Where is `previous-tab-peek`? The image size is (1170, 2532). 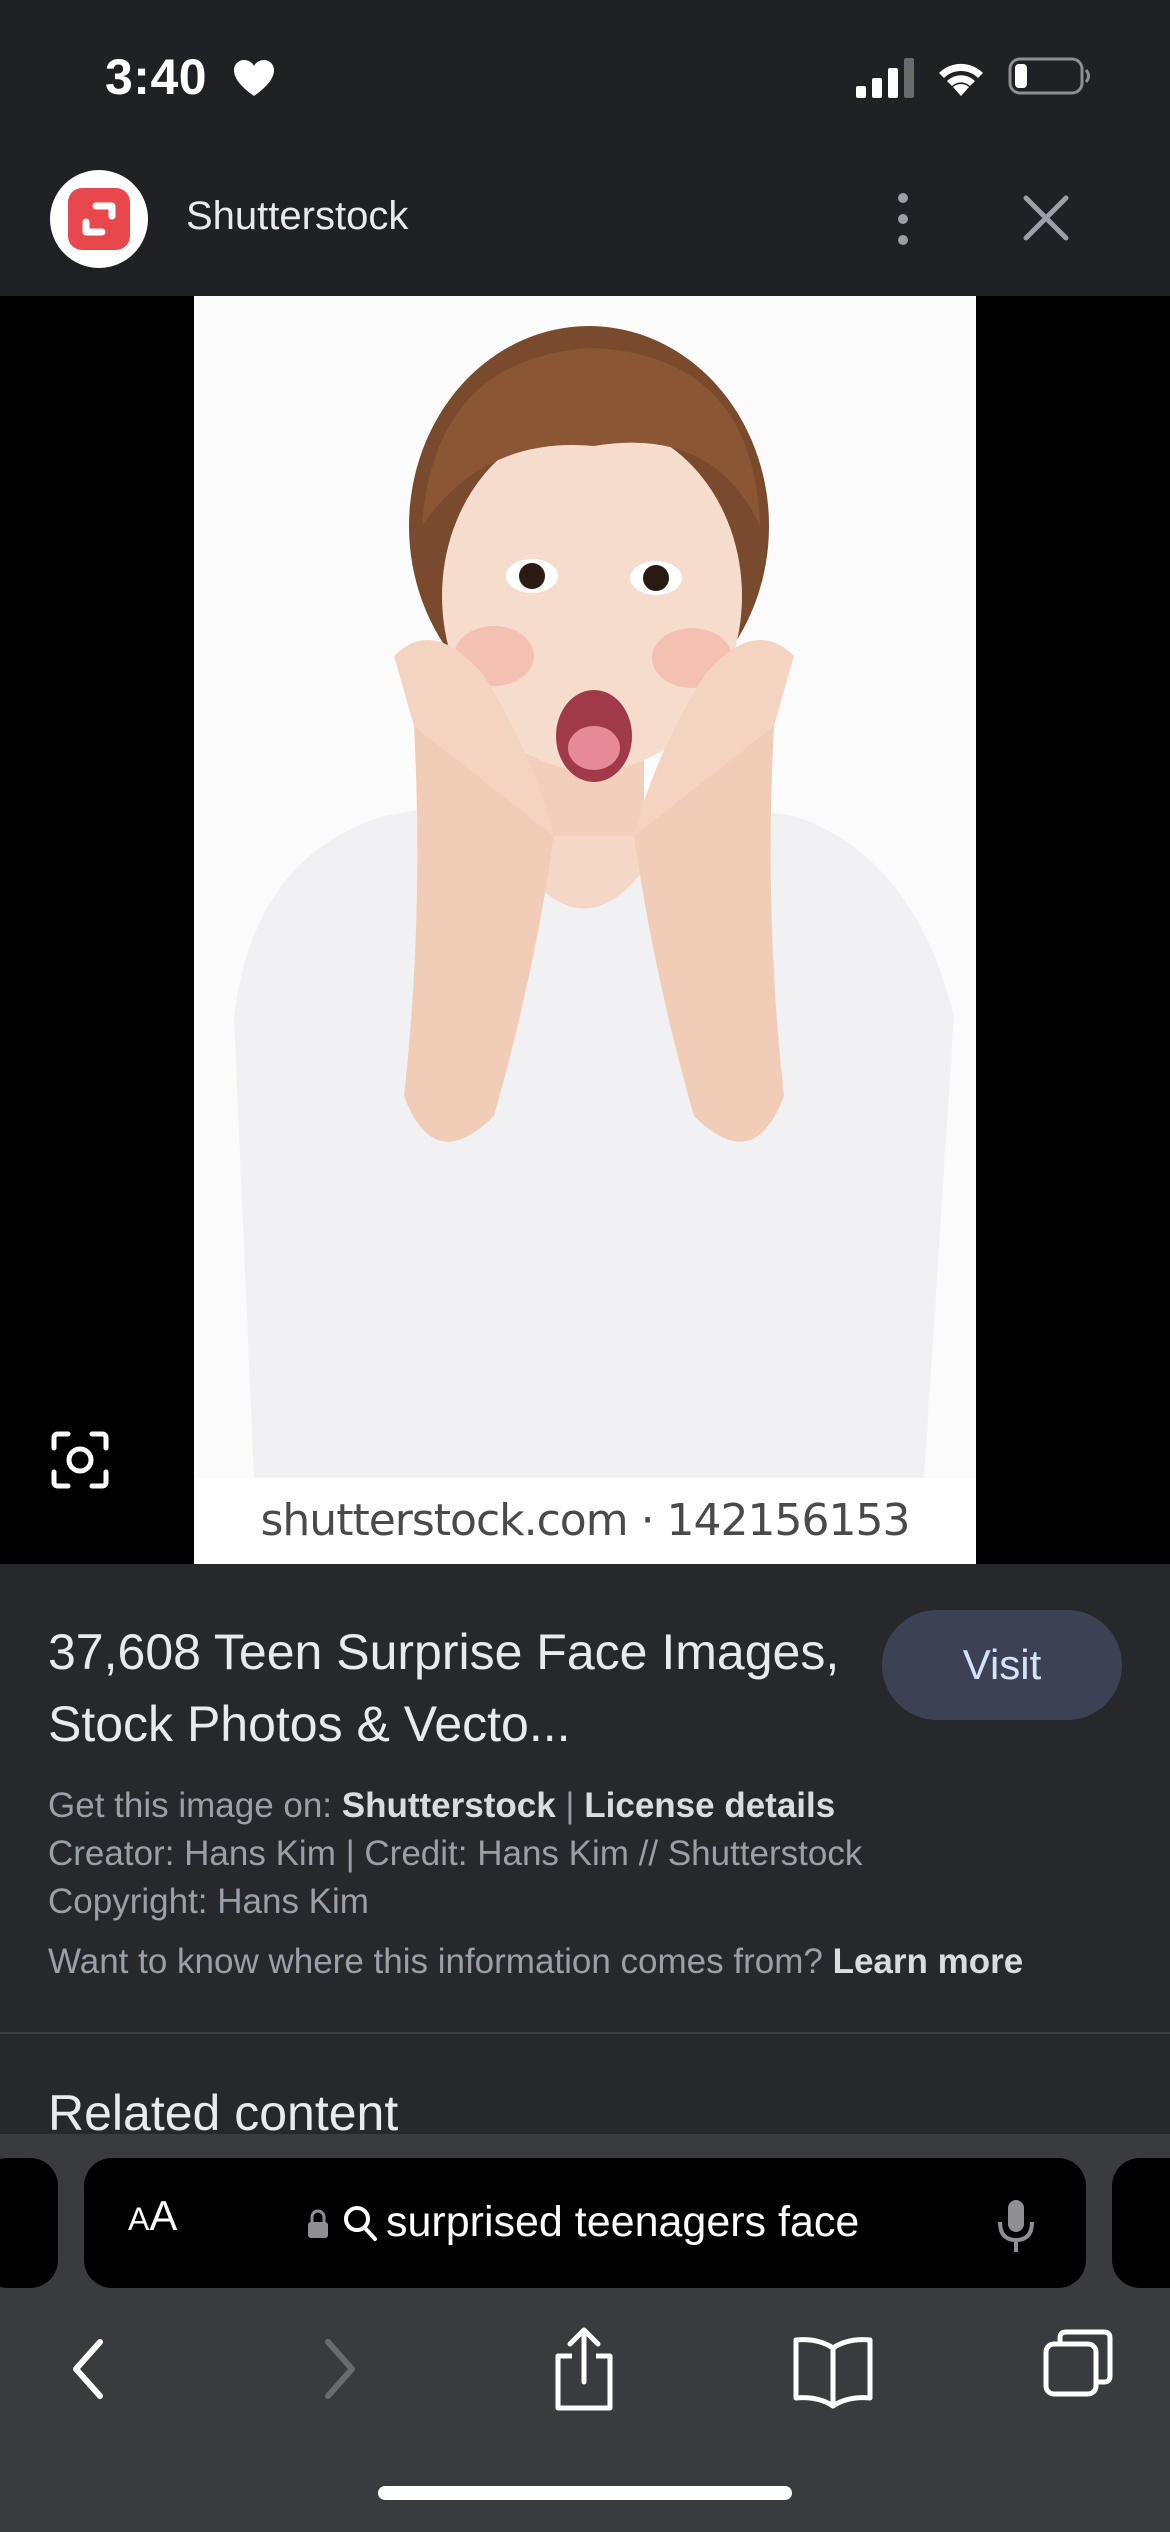
previous-tab-peek is located at coordinates (29, 2223).